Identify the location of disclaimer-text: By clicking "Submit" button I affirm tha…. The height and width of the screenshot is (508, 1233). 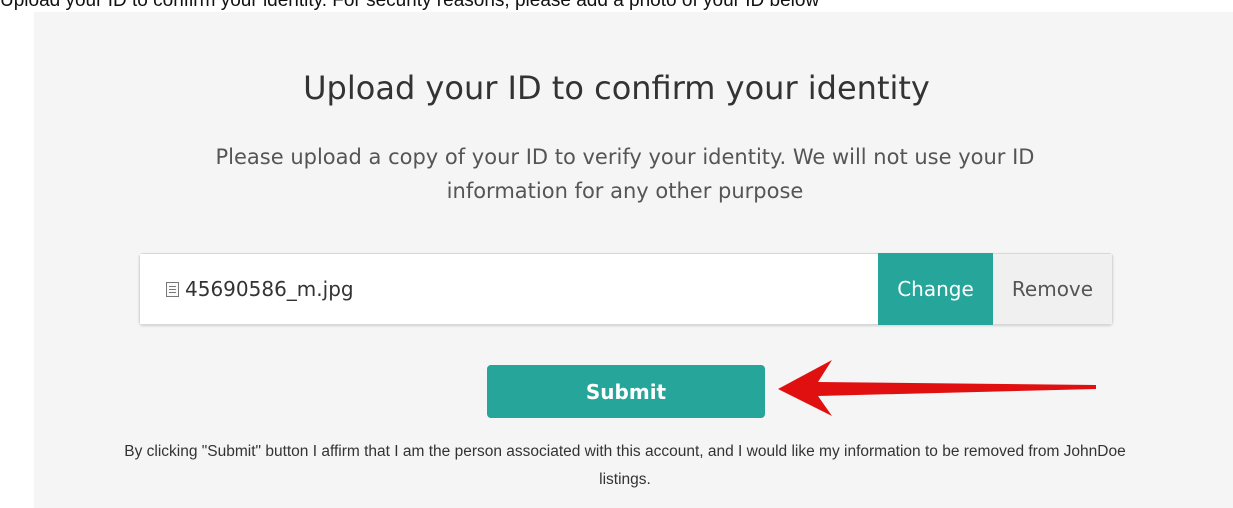
(625, 465).